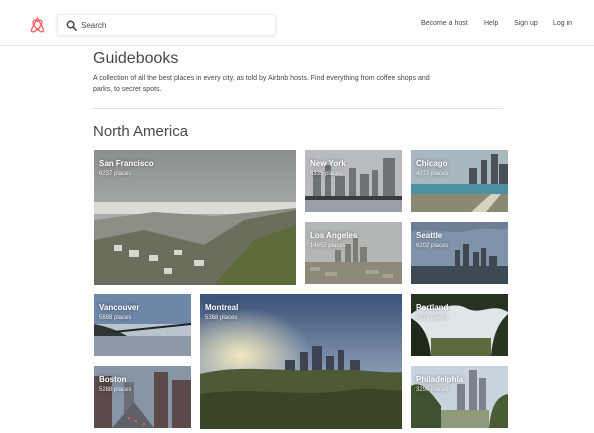  I want to click on guidebook-tile-portland: Portland 4975 places, so click(459, 325).